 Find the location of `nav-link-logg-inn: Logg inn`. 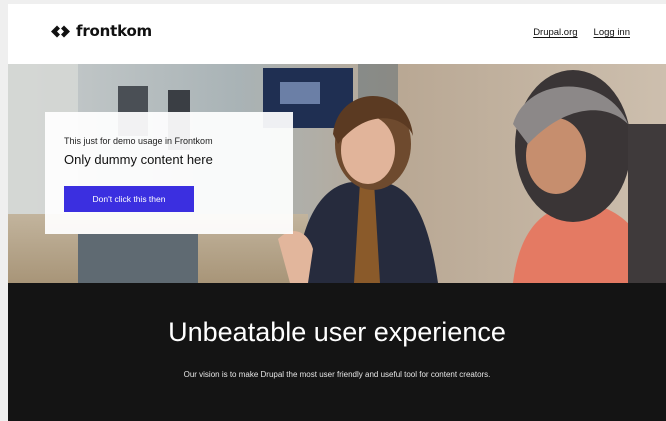

nav-link-logg-inn: Logg inn is located at coordinates (612, 32).